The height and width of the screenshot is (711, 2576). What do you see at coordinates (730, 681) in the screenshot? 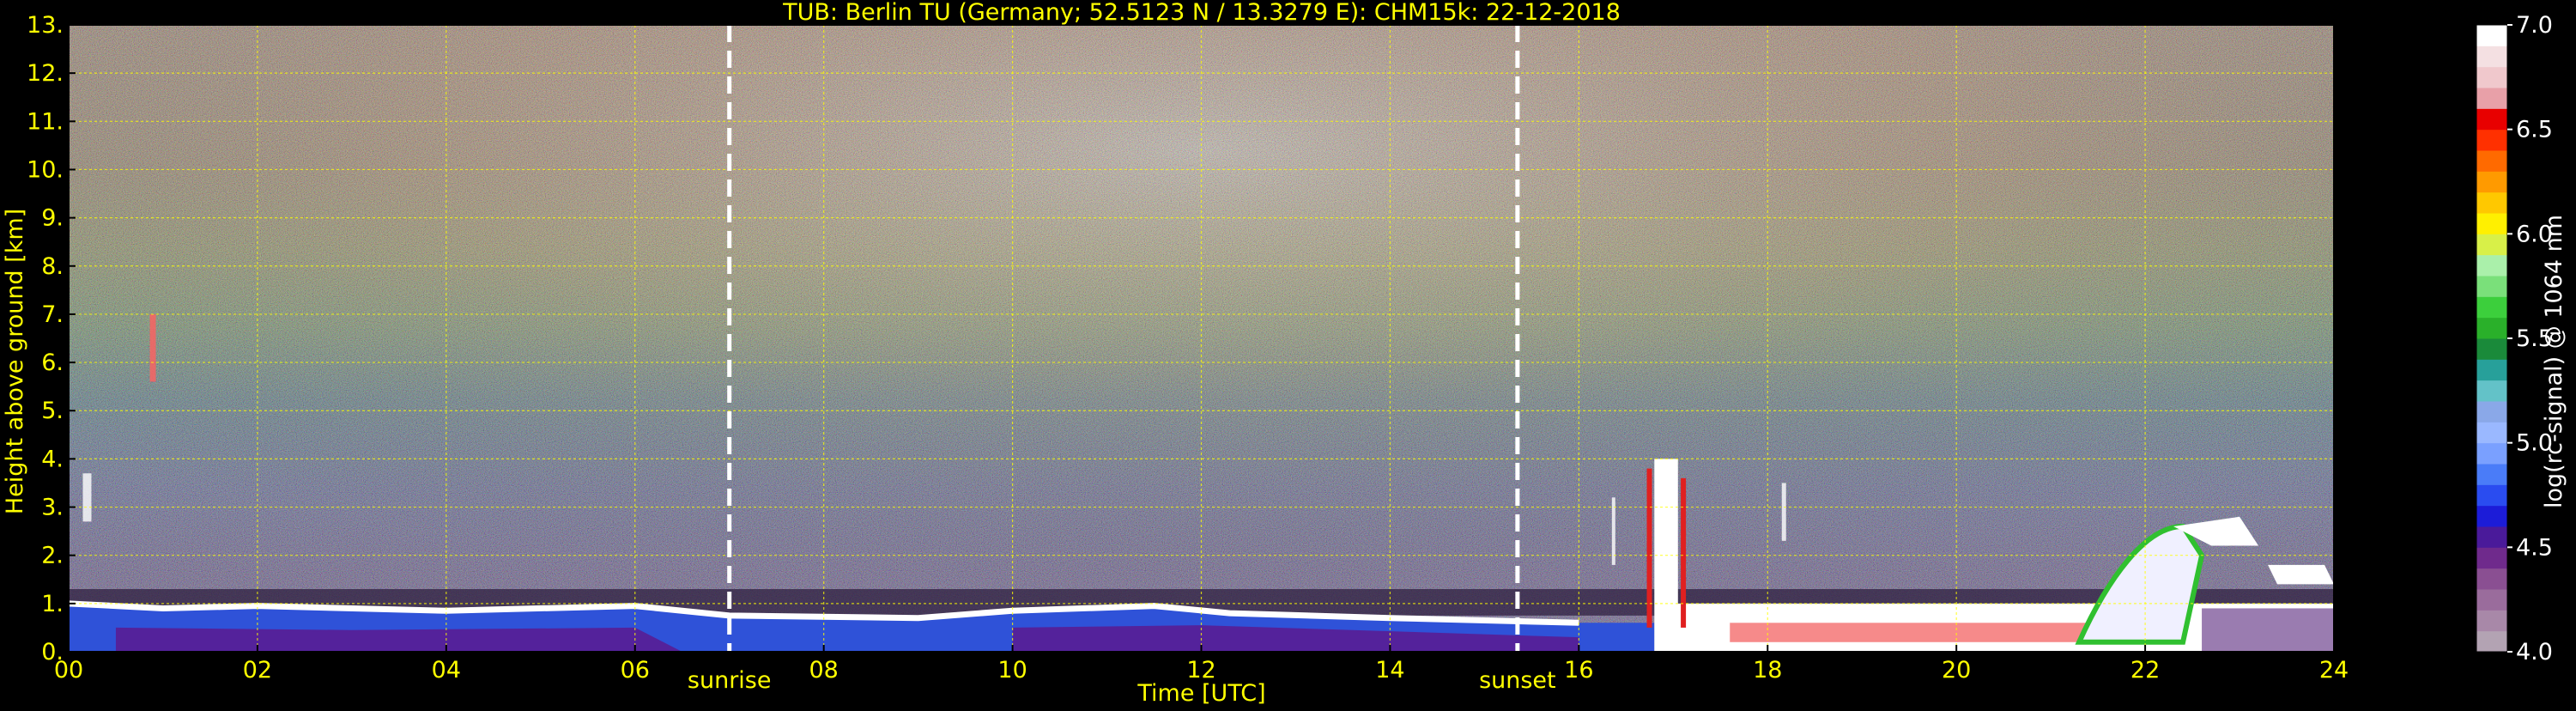
I see `sun-marker-label: sunrise` at bounding box center [730, 681].